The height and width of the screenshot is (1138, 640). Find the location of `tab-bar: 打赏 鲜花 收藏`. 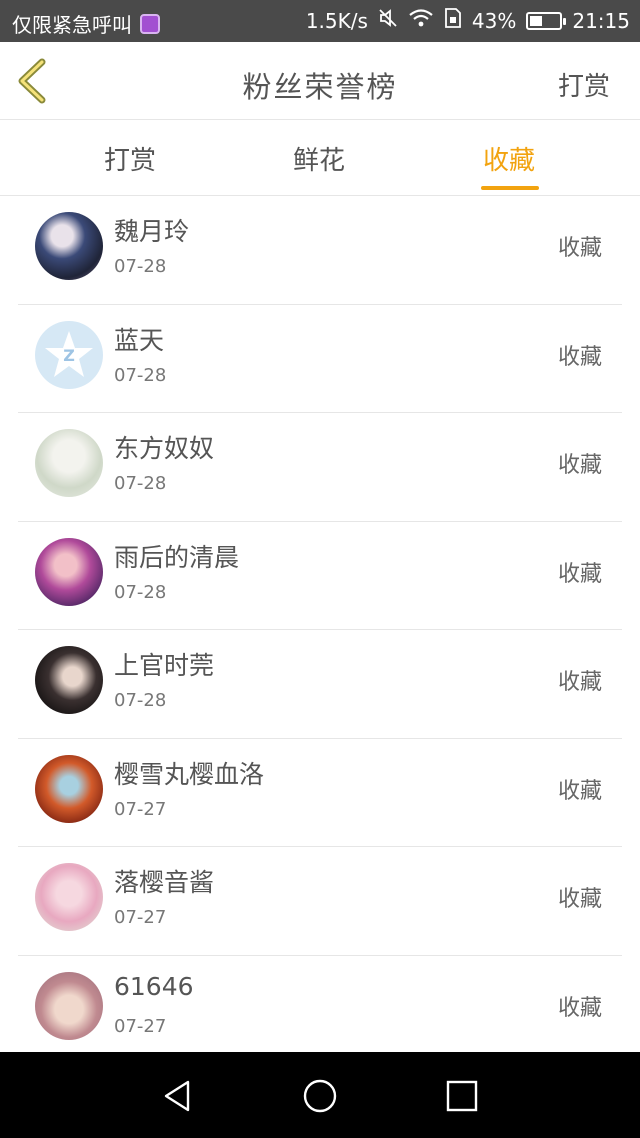

tab-bar: 打赏 鲜花 收藏 is located at coordinates (320, 158).